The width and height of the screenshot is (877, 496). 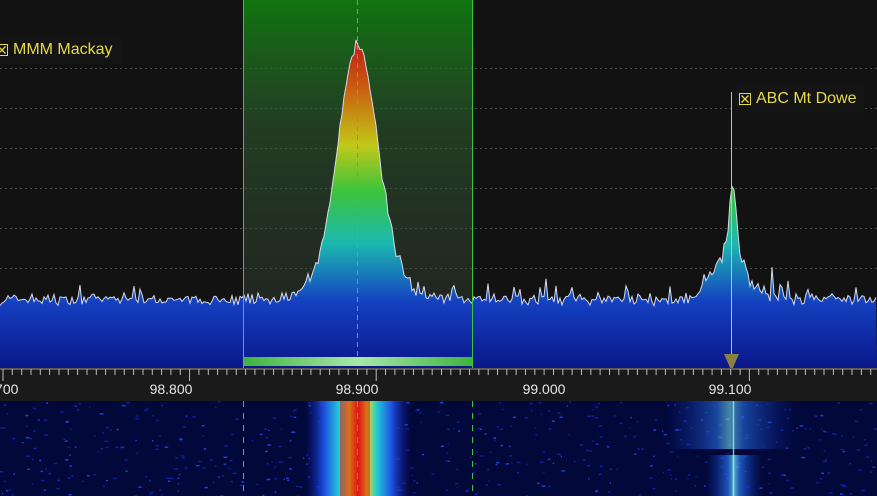 What do you see at coordinates (358, 361) in the screenshot?
I see `filter-bandwidth-bar` at bounding box center [358, 361].